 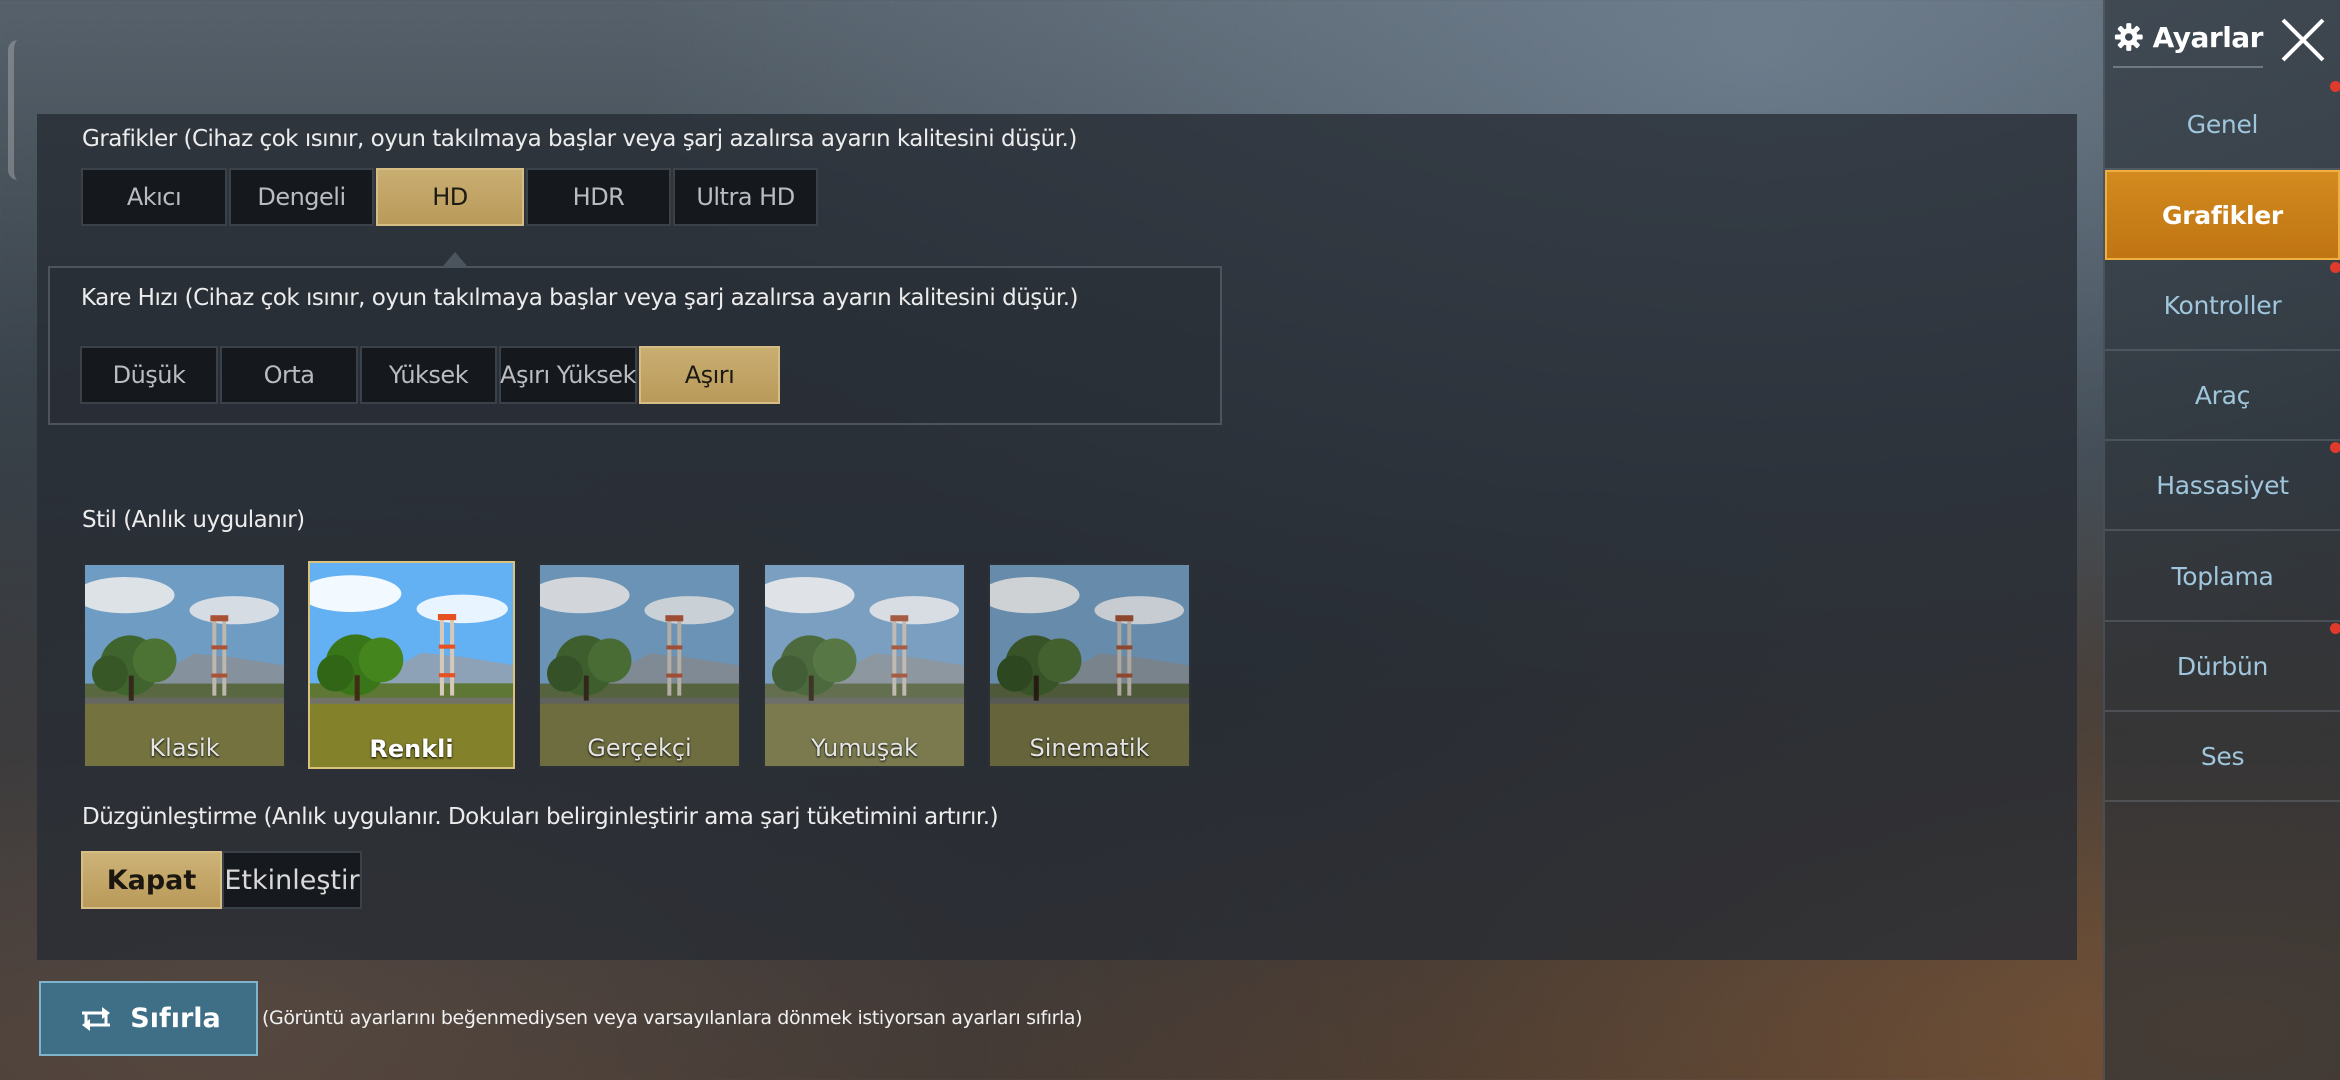 I want to click on graphics-option-hd: HD, so click(x=450, y=197).